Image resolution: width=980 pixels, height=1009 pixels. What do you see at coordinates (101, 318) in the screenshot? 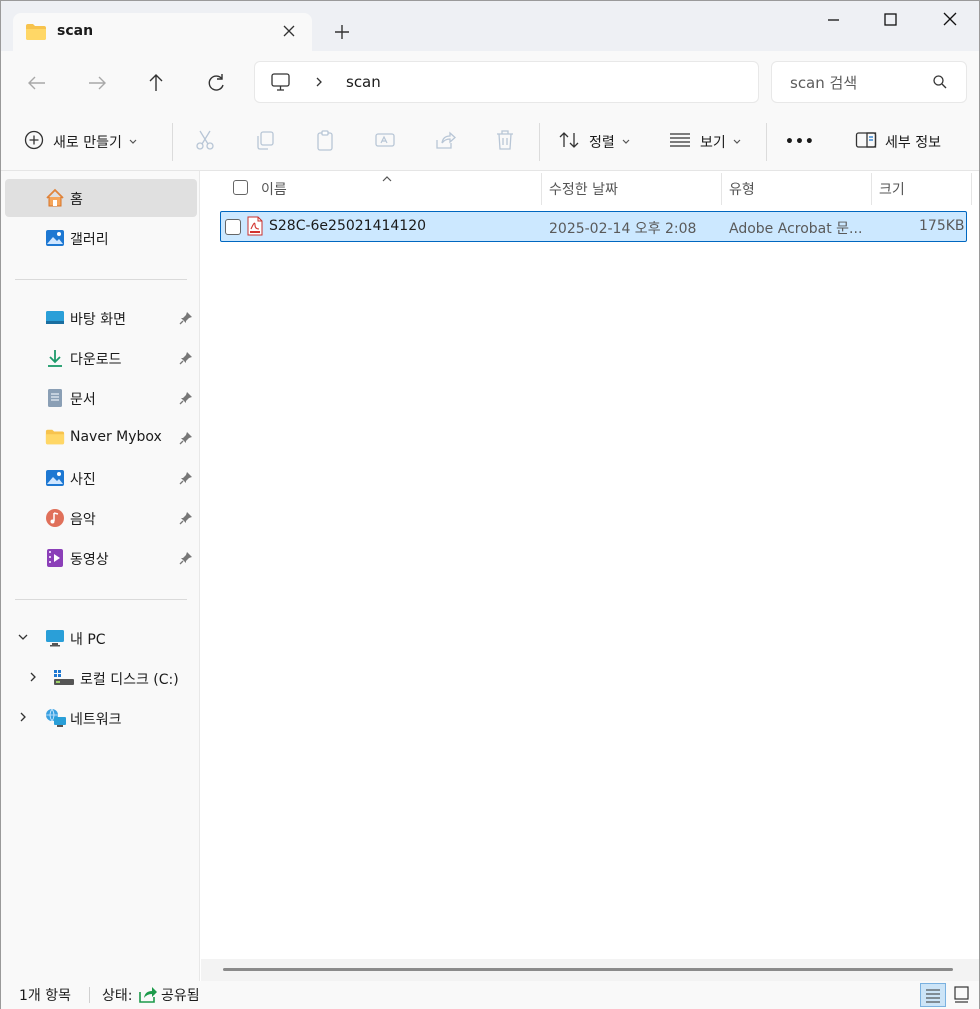
I see `sidebar-item-desktop: 바탕 화면` at bounding box center [101, 318].